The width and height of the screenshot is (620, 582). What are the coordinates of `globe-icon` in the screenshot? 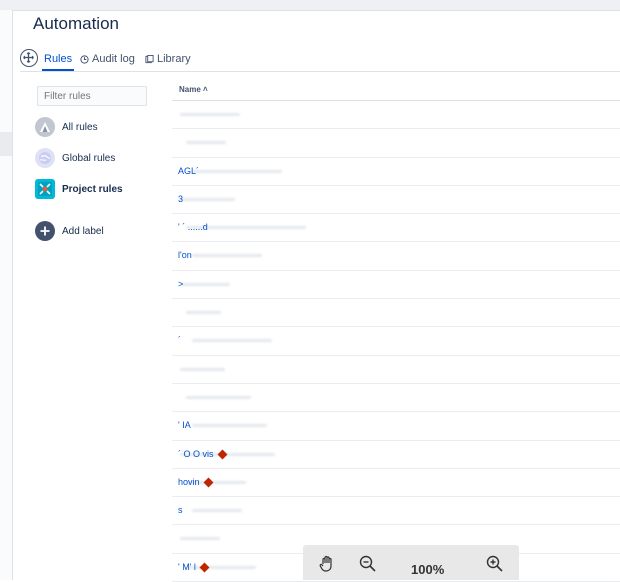 It's located at (45, 158).